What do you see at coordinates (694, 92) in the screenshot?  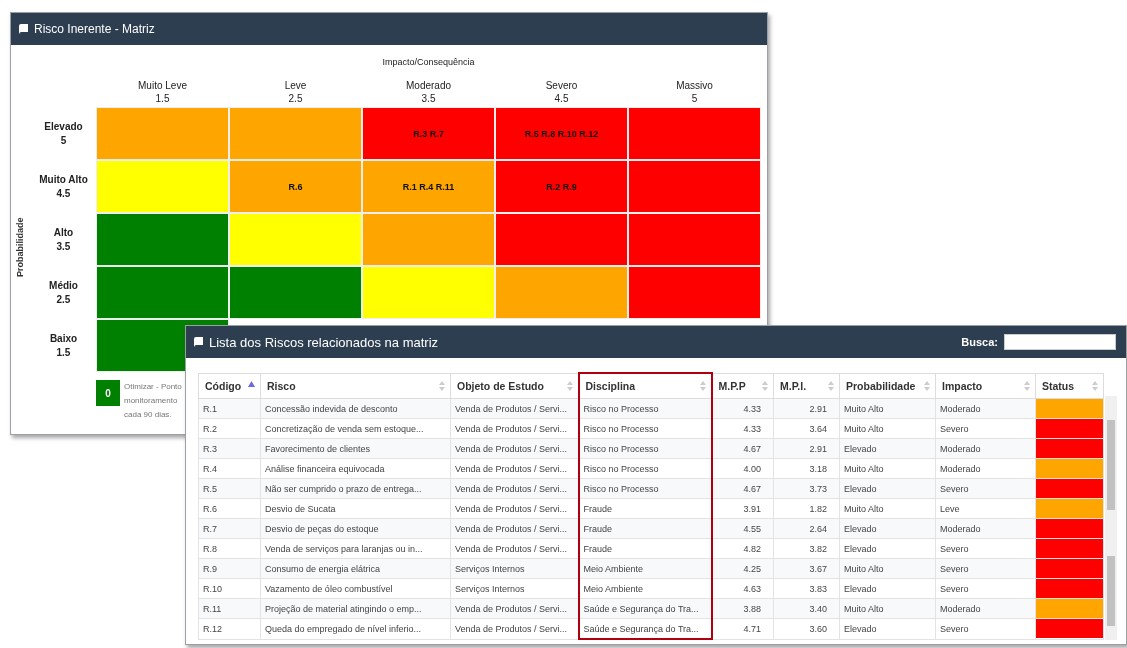 I see `column-header: Massivo 5` at bounding box center [694, 92].